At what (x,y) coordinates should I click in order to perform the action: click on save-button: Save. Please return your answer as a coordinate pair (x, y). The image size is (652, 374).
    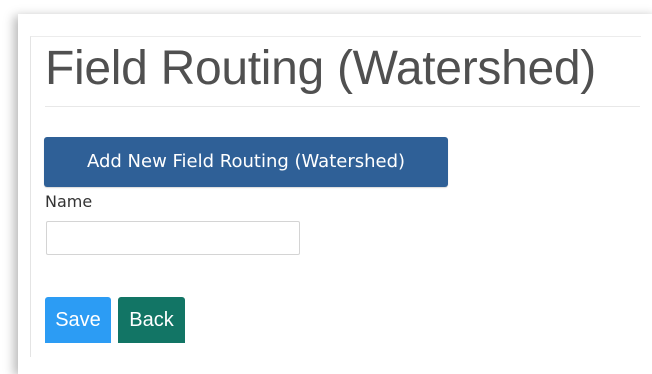
    Looking at the image, I should click on (78, 320).